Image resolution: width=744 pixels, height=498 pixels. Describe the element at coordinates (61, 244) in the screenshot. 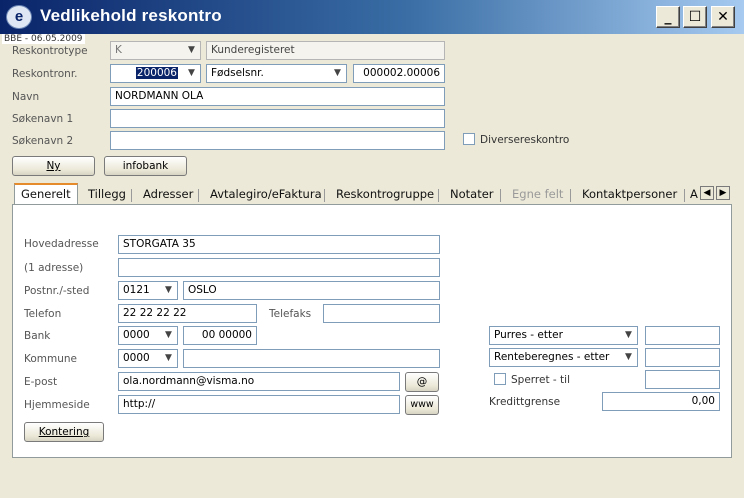

I see `hovedadresse-label: Hovedadresse` at that location.